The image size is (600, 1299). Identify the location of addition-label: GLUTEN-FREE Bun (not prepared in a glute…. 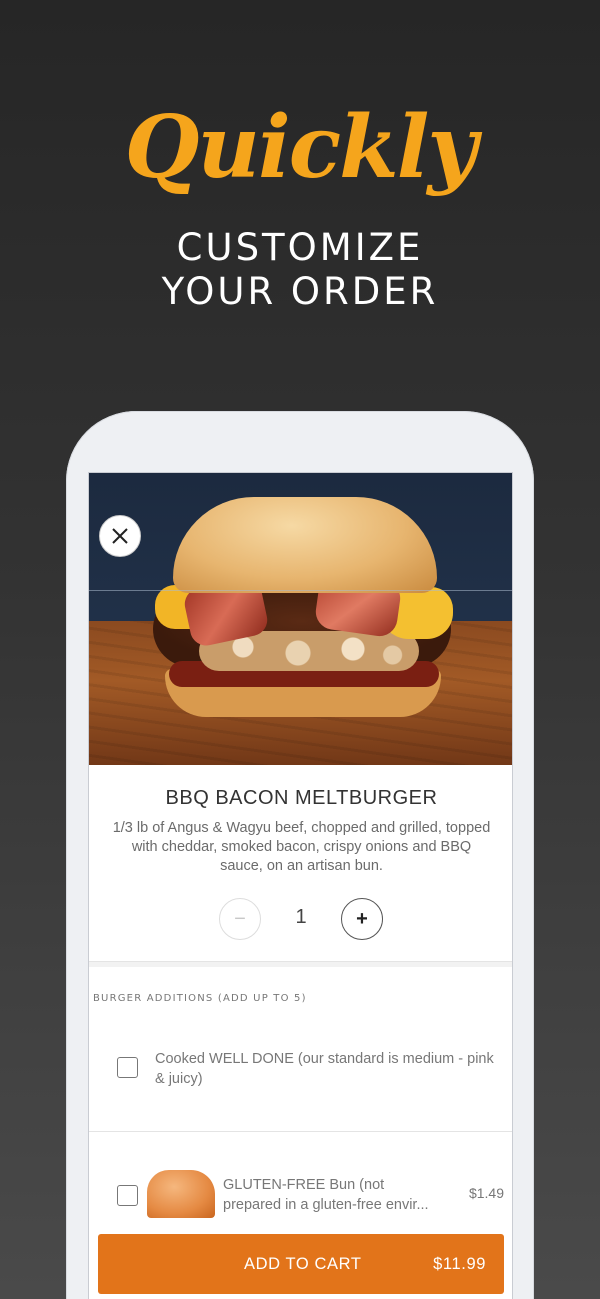
(341, 1195).